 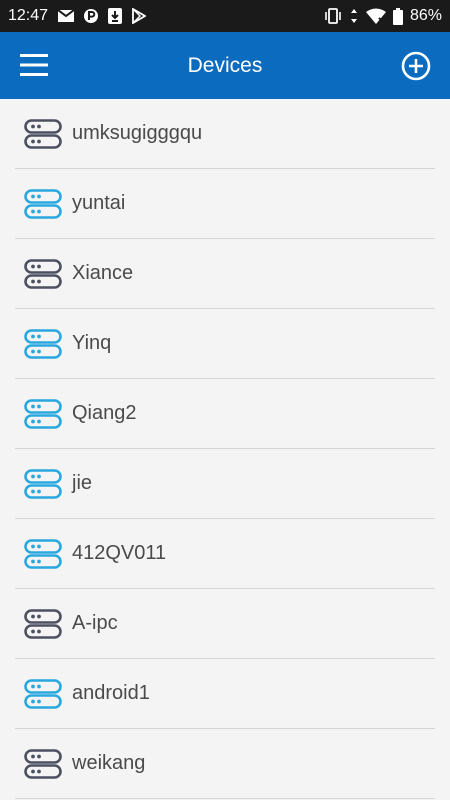 What do you see at coordinates (111, 693) in the screenshot?
I see `device-name: android1` at bounding box center [111, 693].